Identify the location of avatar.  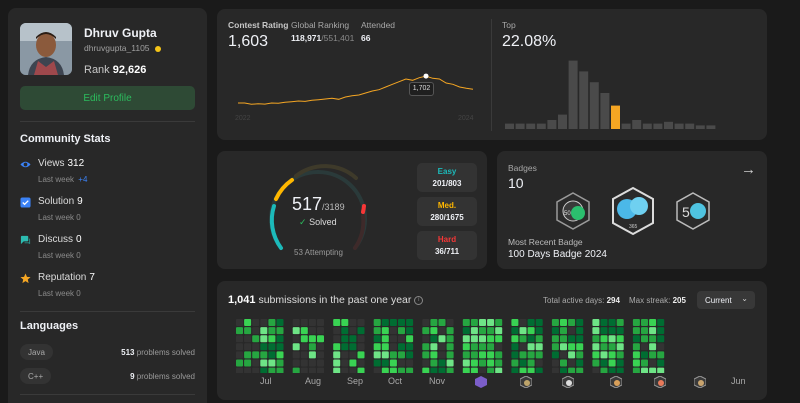
(46, 49).